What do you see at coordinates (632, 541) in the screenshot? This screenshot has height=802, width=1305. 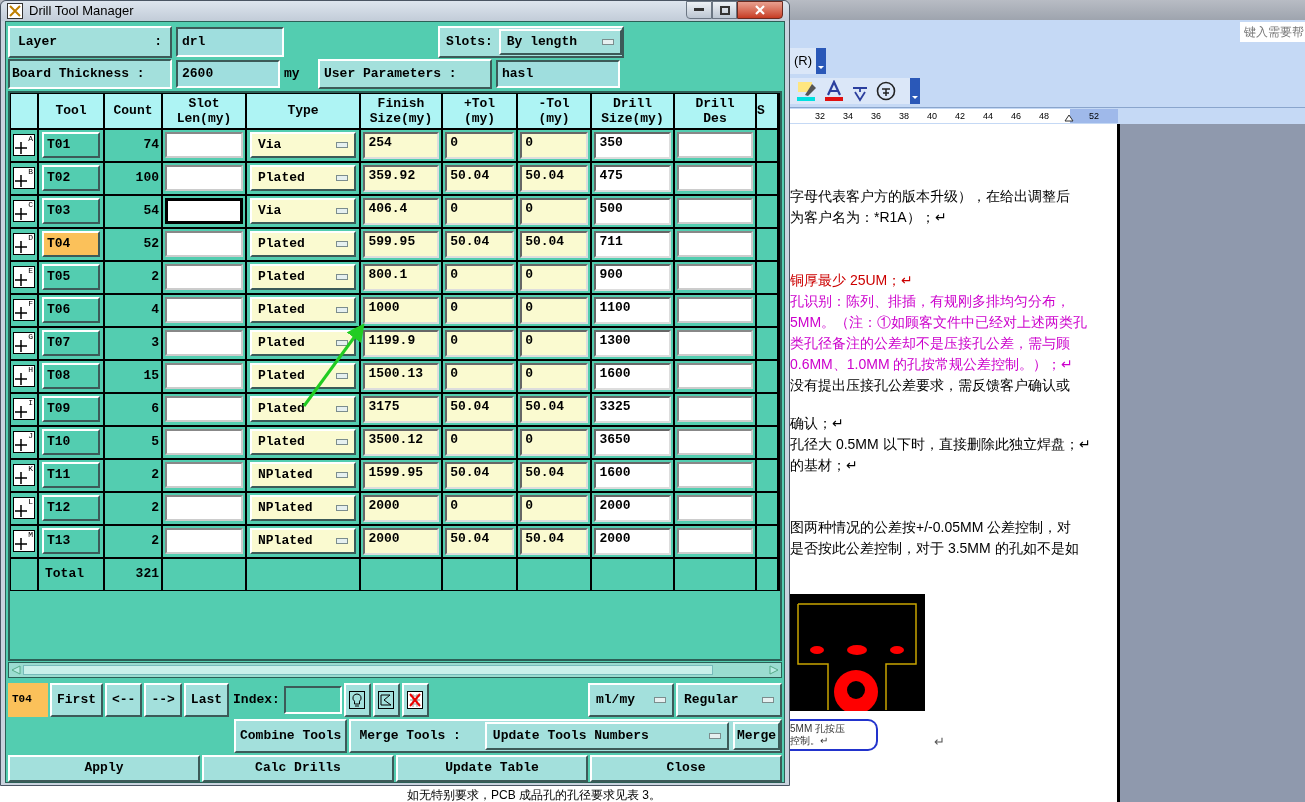 I see `drill-size-field: 2000` at bounding box center [632, 541].